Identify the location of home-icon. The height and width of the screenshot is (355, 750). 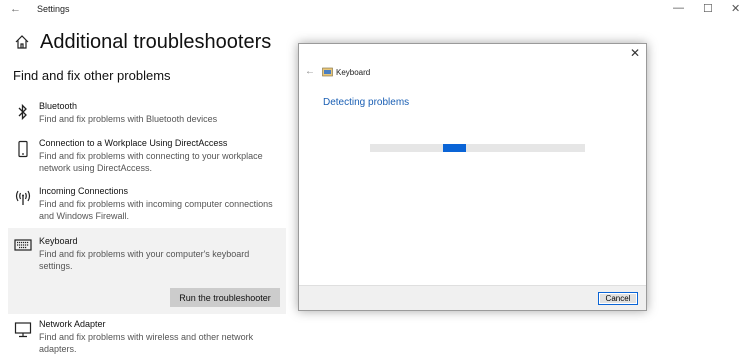
(22, 42).